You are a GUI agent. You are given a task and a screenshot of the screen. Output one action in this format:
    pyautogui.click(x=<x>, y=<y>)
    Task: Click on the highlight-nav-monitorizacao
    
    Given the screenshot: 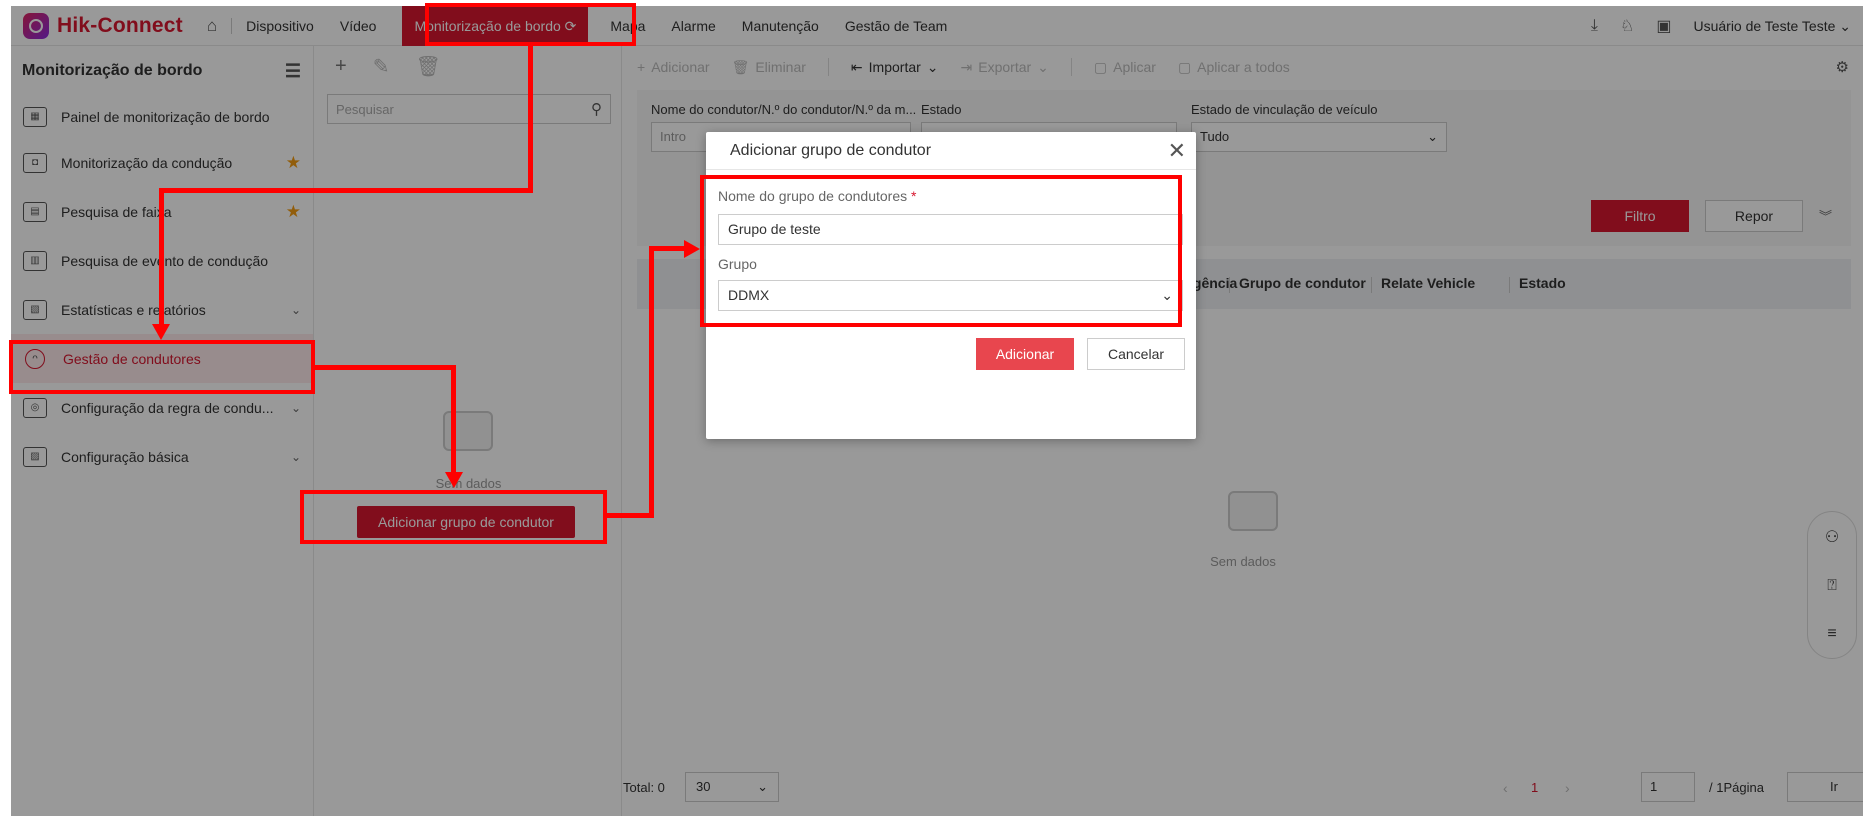 What is the action you would take?
    pyautogui.click(x=530, y=24)
    